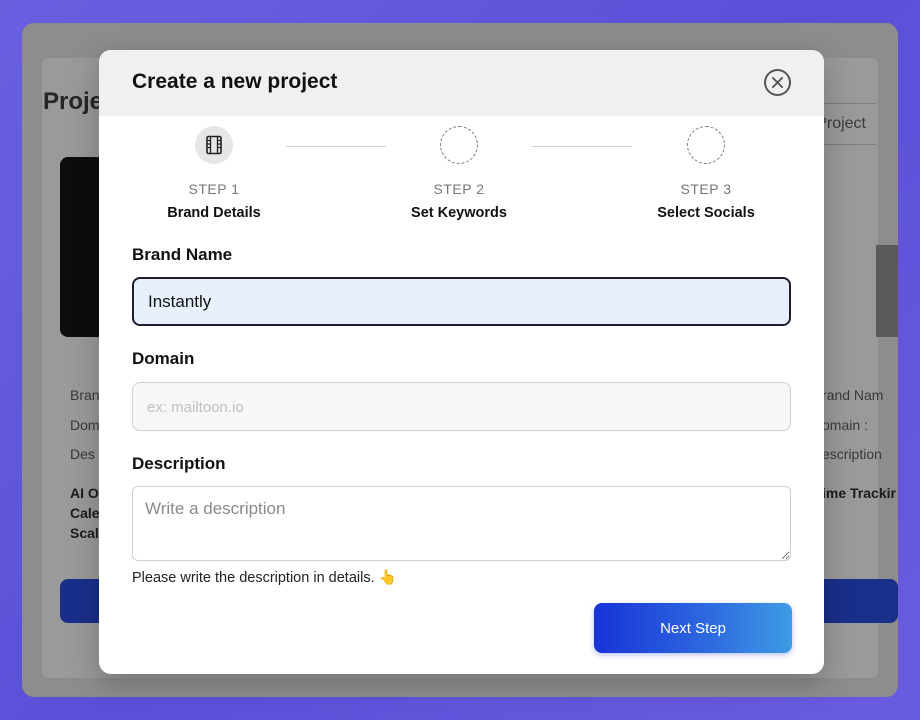  What do you see at coordinates (887, 291) in the screenshot?
I see `background-project-card-image-right` at bounding box center [887, 291].